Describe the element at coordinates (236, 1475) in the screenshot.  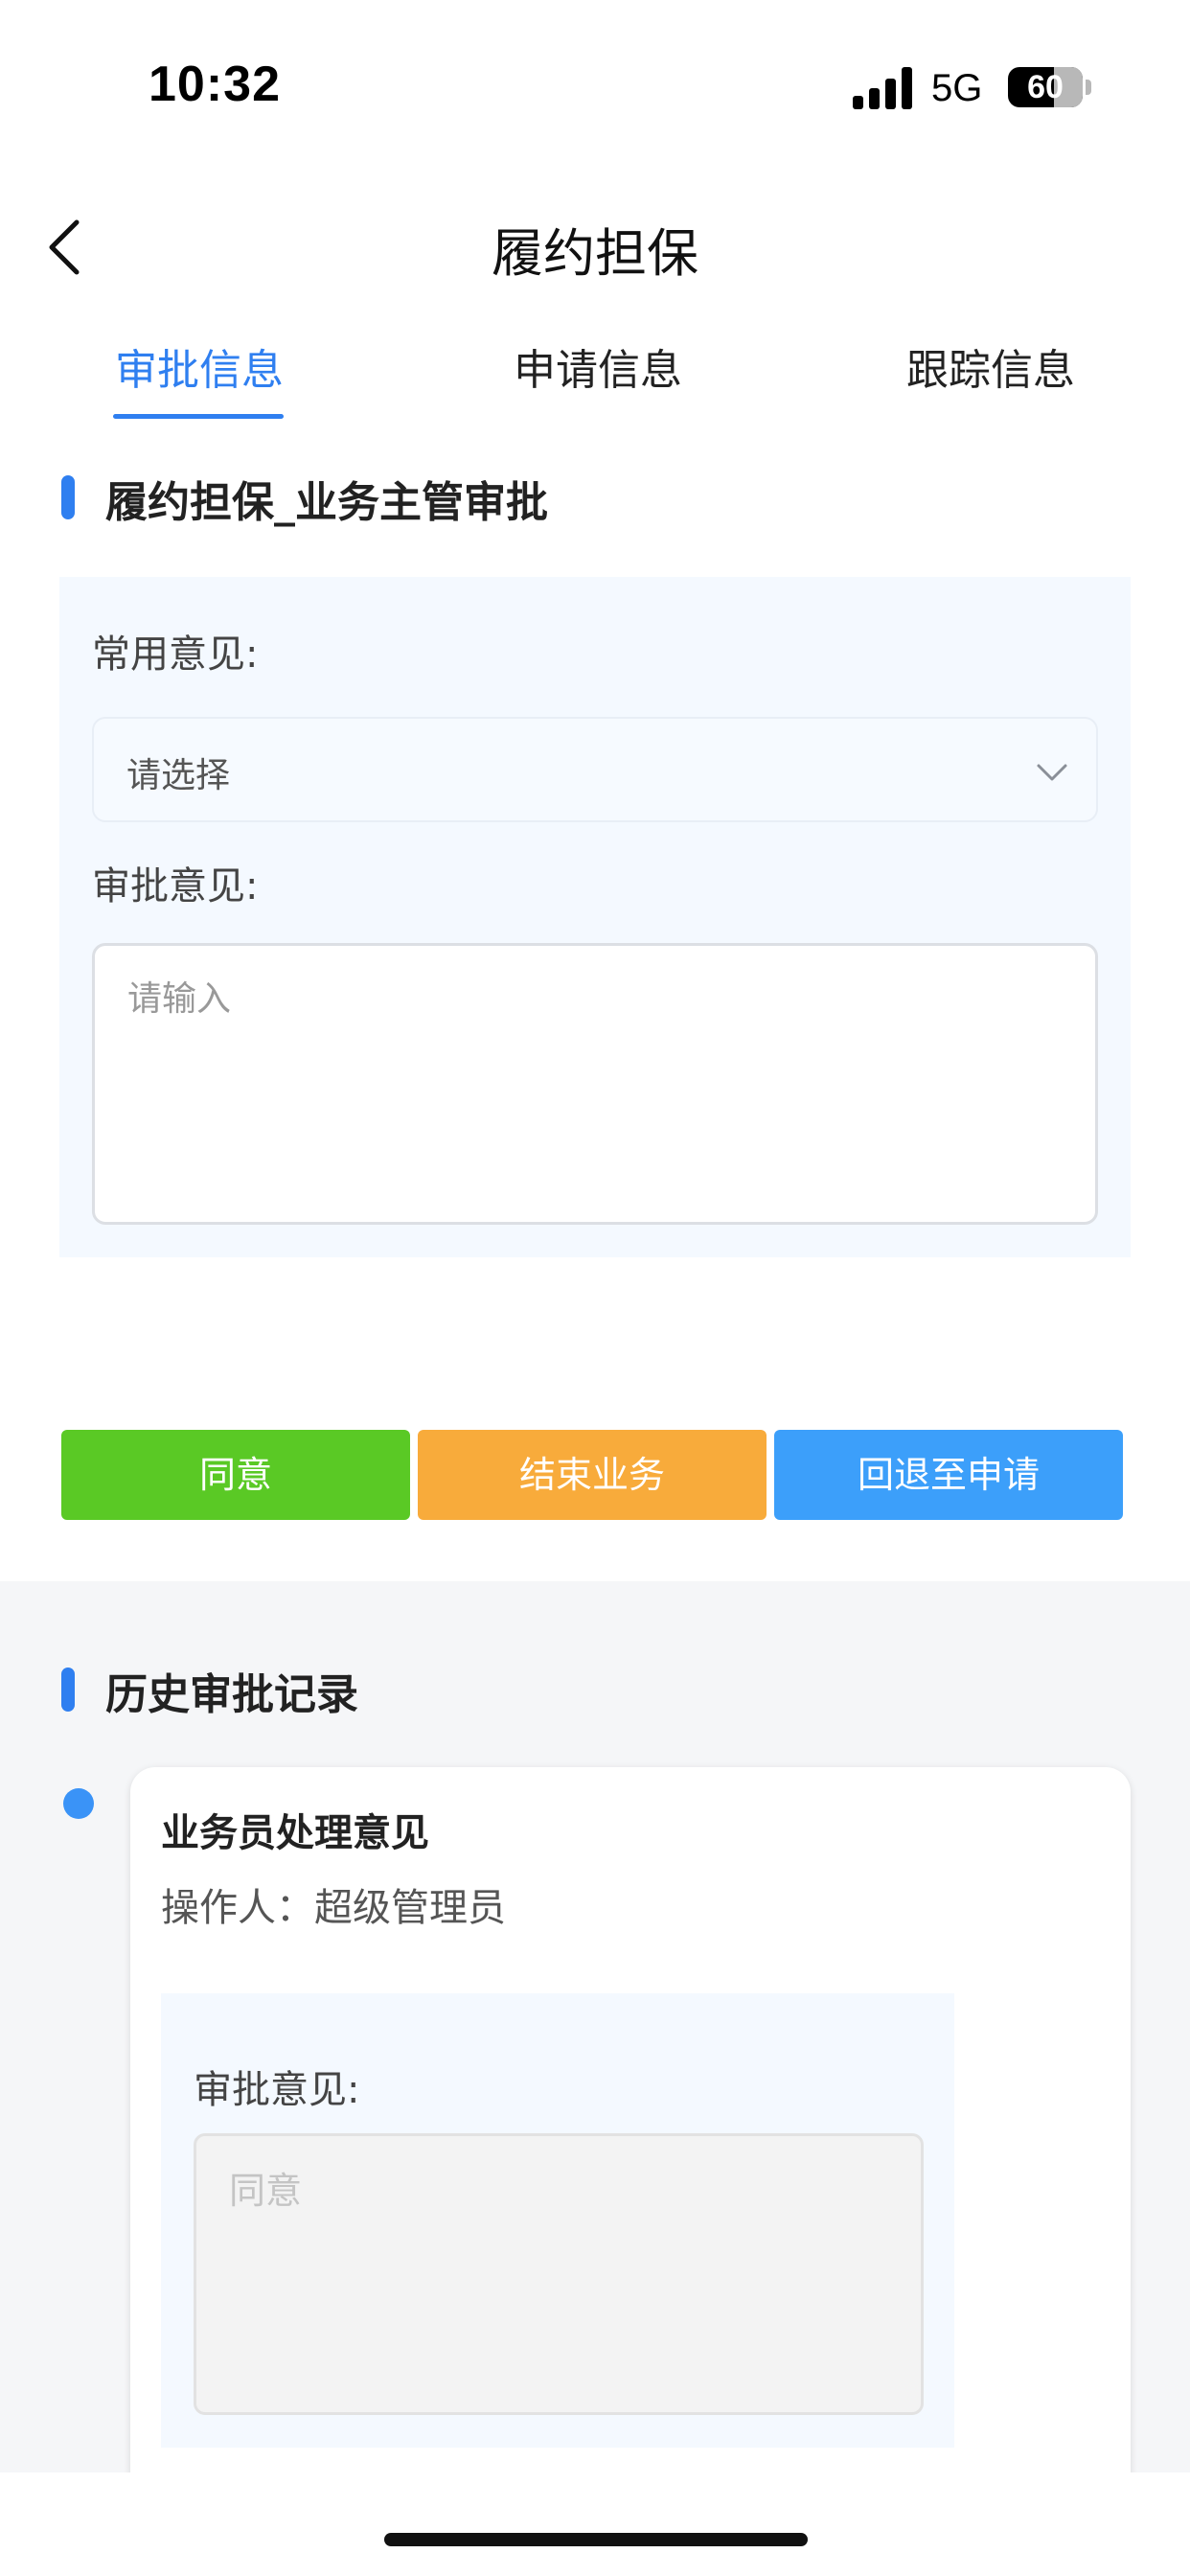
I see `agree-button: 同意` at that location.